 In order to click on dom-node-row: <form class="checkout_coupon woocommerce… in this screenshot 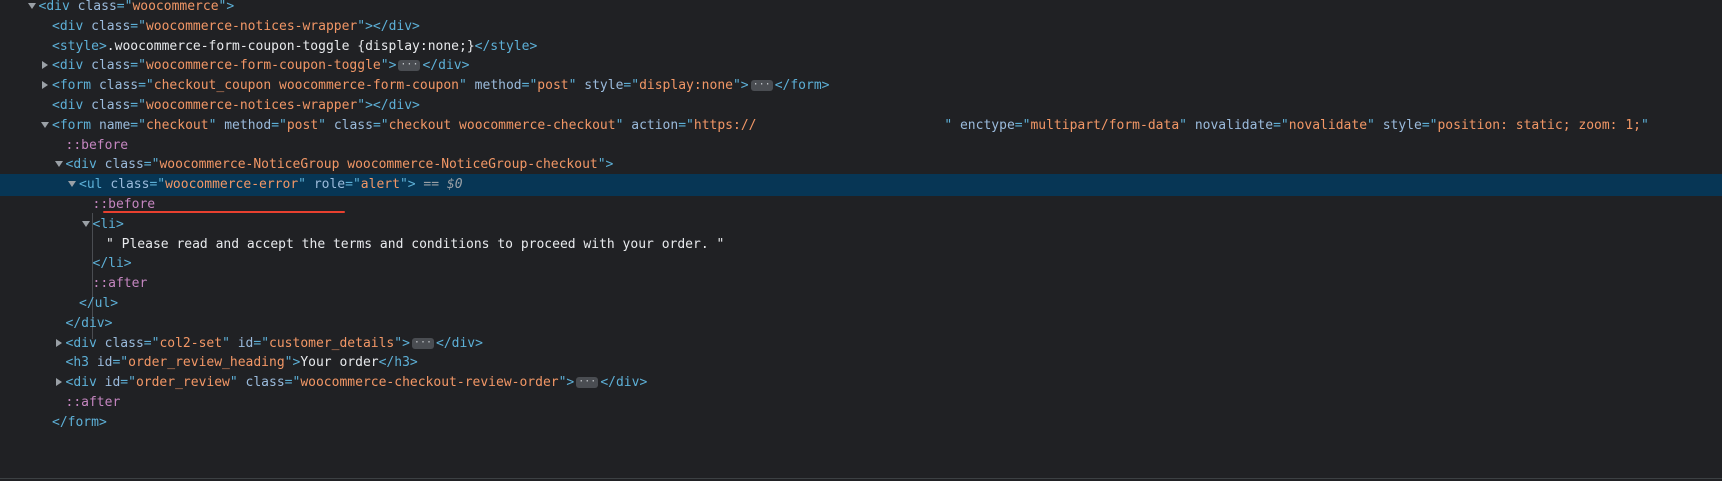, I will do `click(861, 86)`.